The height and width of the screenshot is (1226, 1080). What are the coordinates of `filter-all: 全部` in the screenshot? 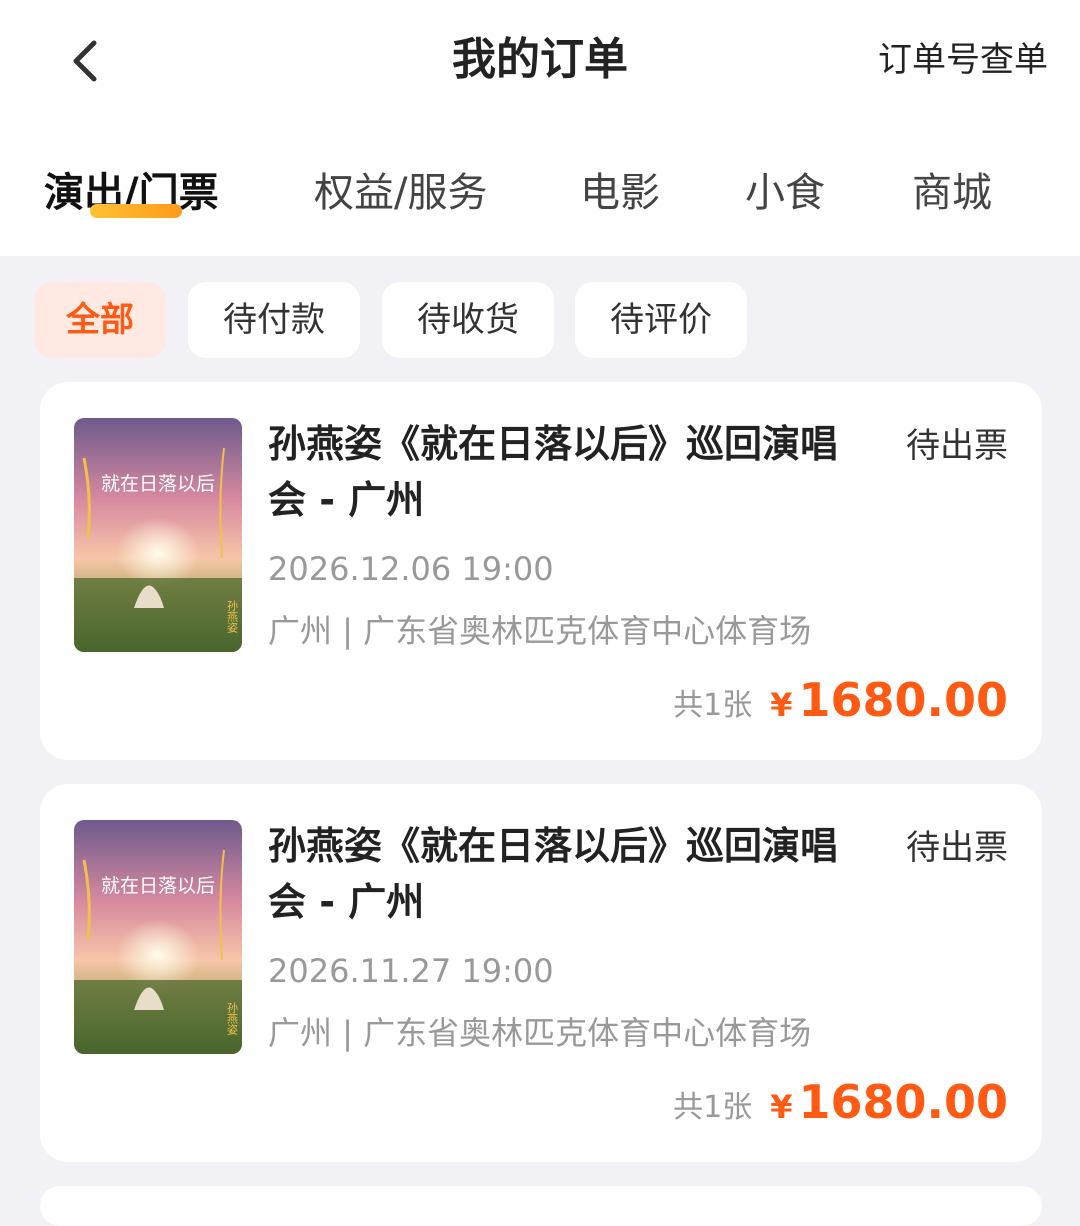 It's located at (100, 320).